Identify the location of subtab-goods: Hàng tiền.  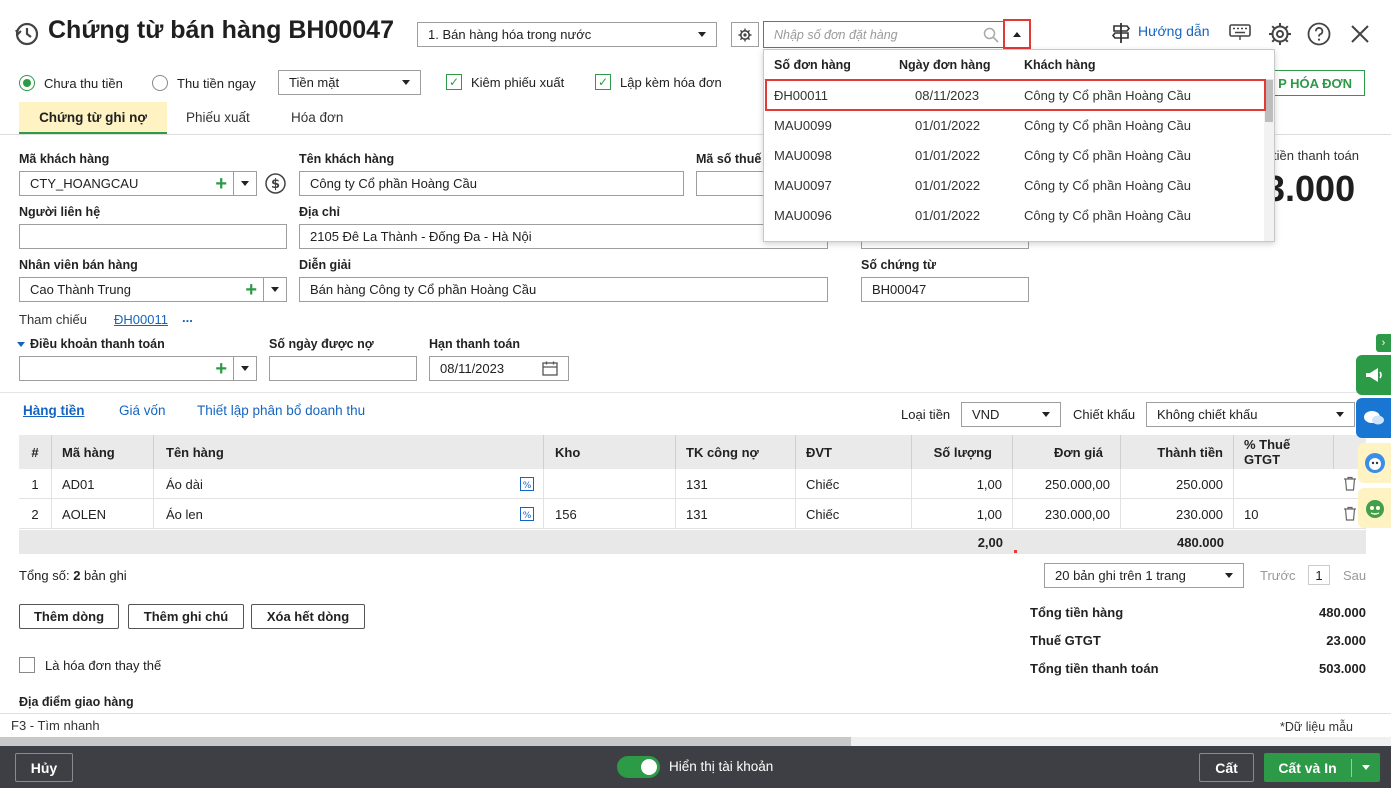
(54, 410).